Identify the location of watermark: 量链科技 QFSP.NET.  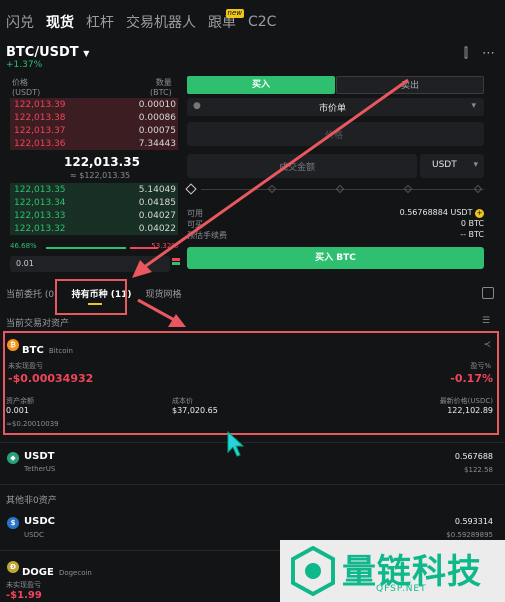
(392, 571).